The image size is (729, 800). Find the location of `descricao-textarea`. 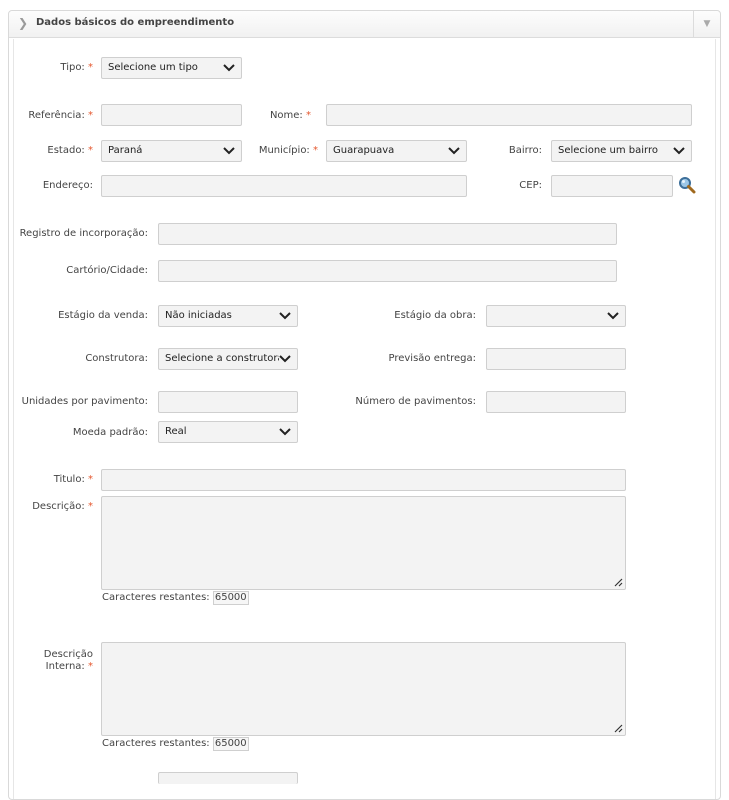

descricao-textarea is located at coordinates (363, 543).